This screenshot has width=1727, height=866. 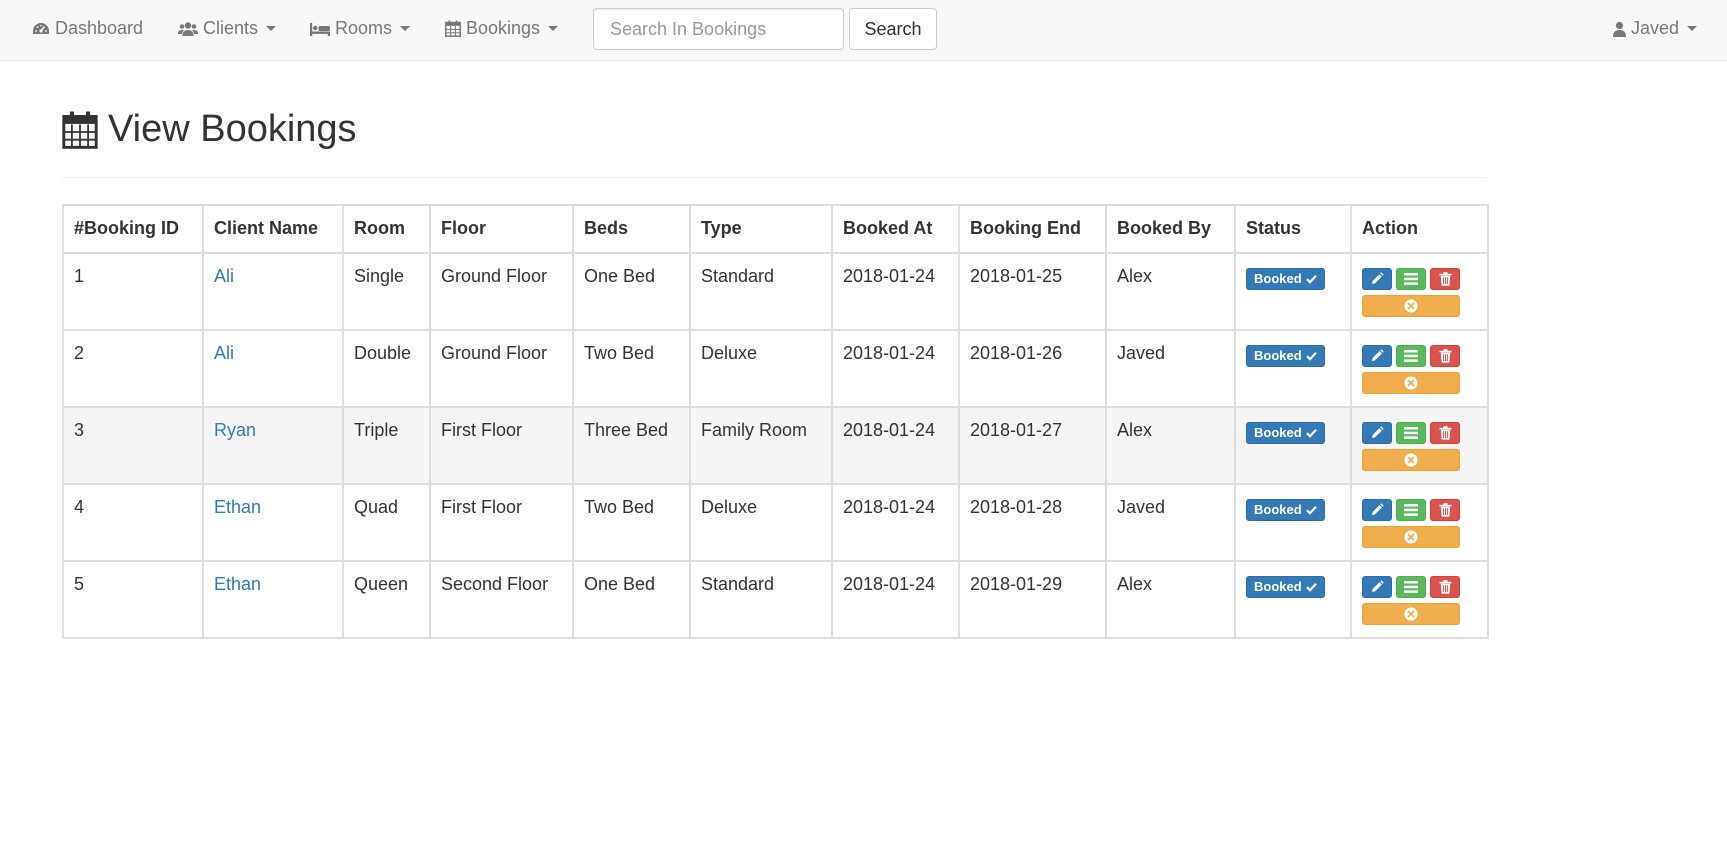 What do you see at coordinates (1032, 229) in the screenshot?
I see `column-header: Booking End` at bounding box center [1032, 229].